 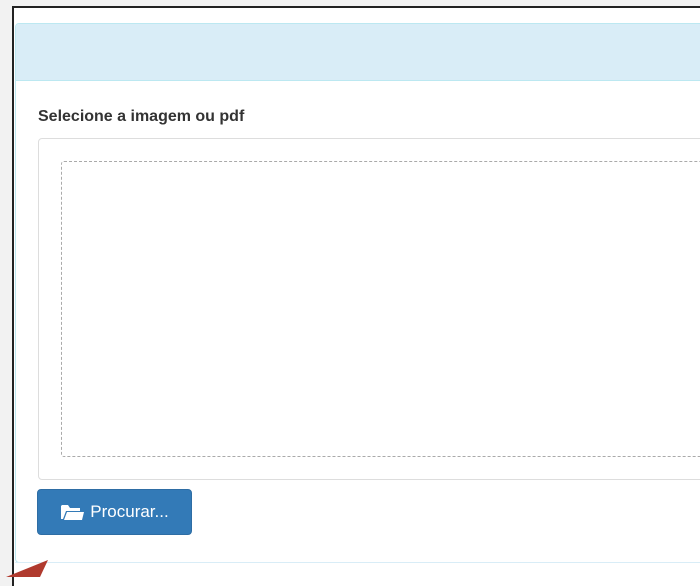 What do you see at coordinates (27, 568) in the screenshot?
I see `pointer-arrow-icon` at bounding box center [27, 568].